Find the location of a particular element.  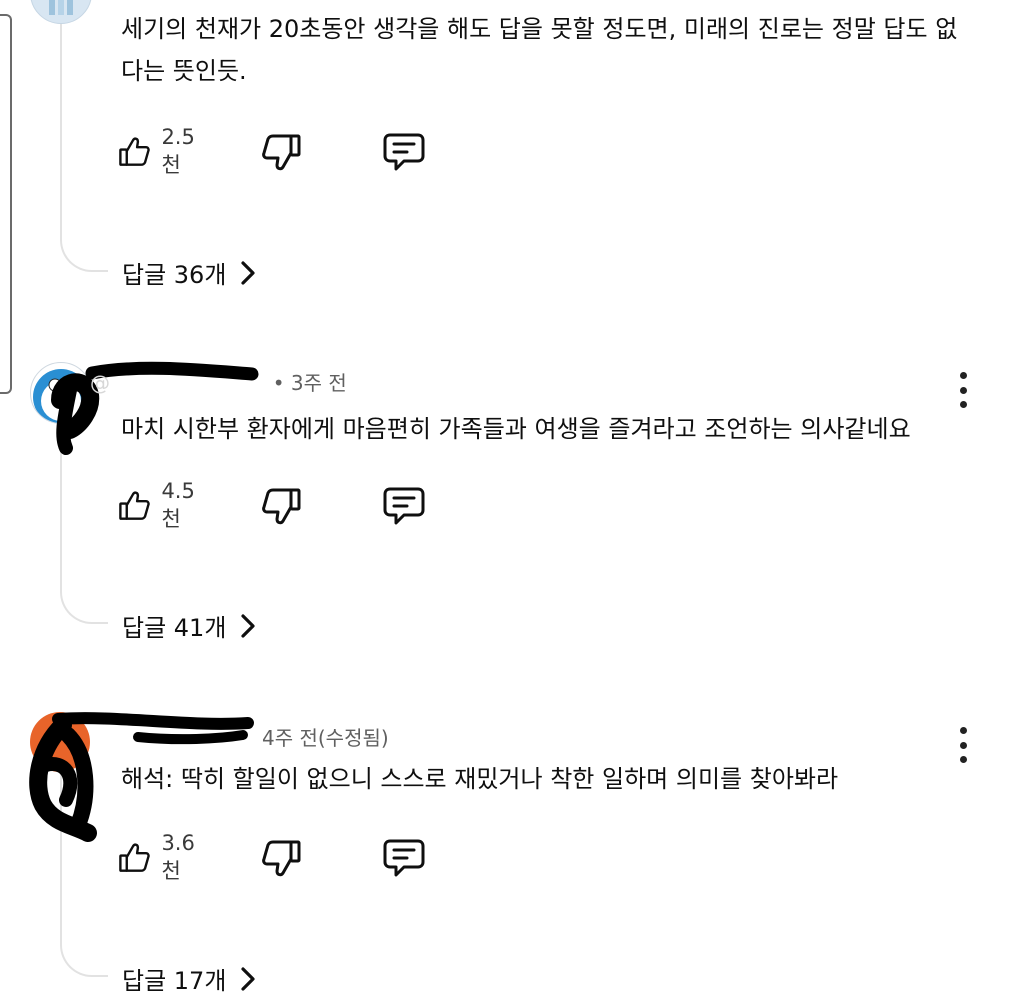

like-count: 4.5천 is located at coordinates (178, 505).